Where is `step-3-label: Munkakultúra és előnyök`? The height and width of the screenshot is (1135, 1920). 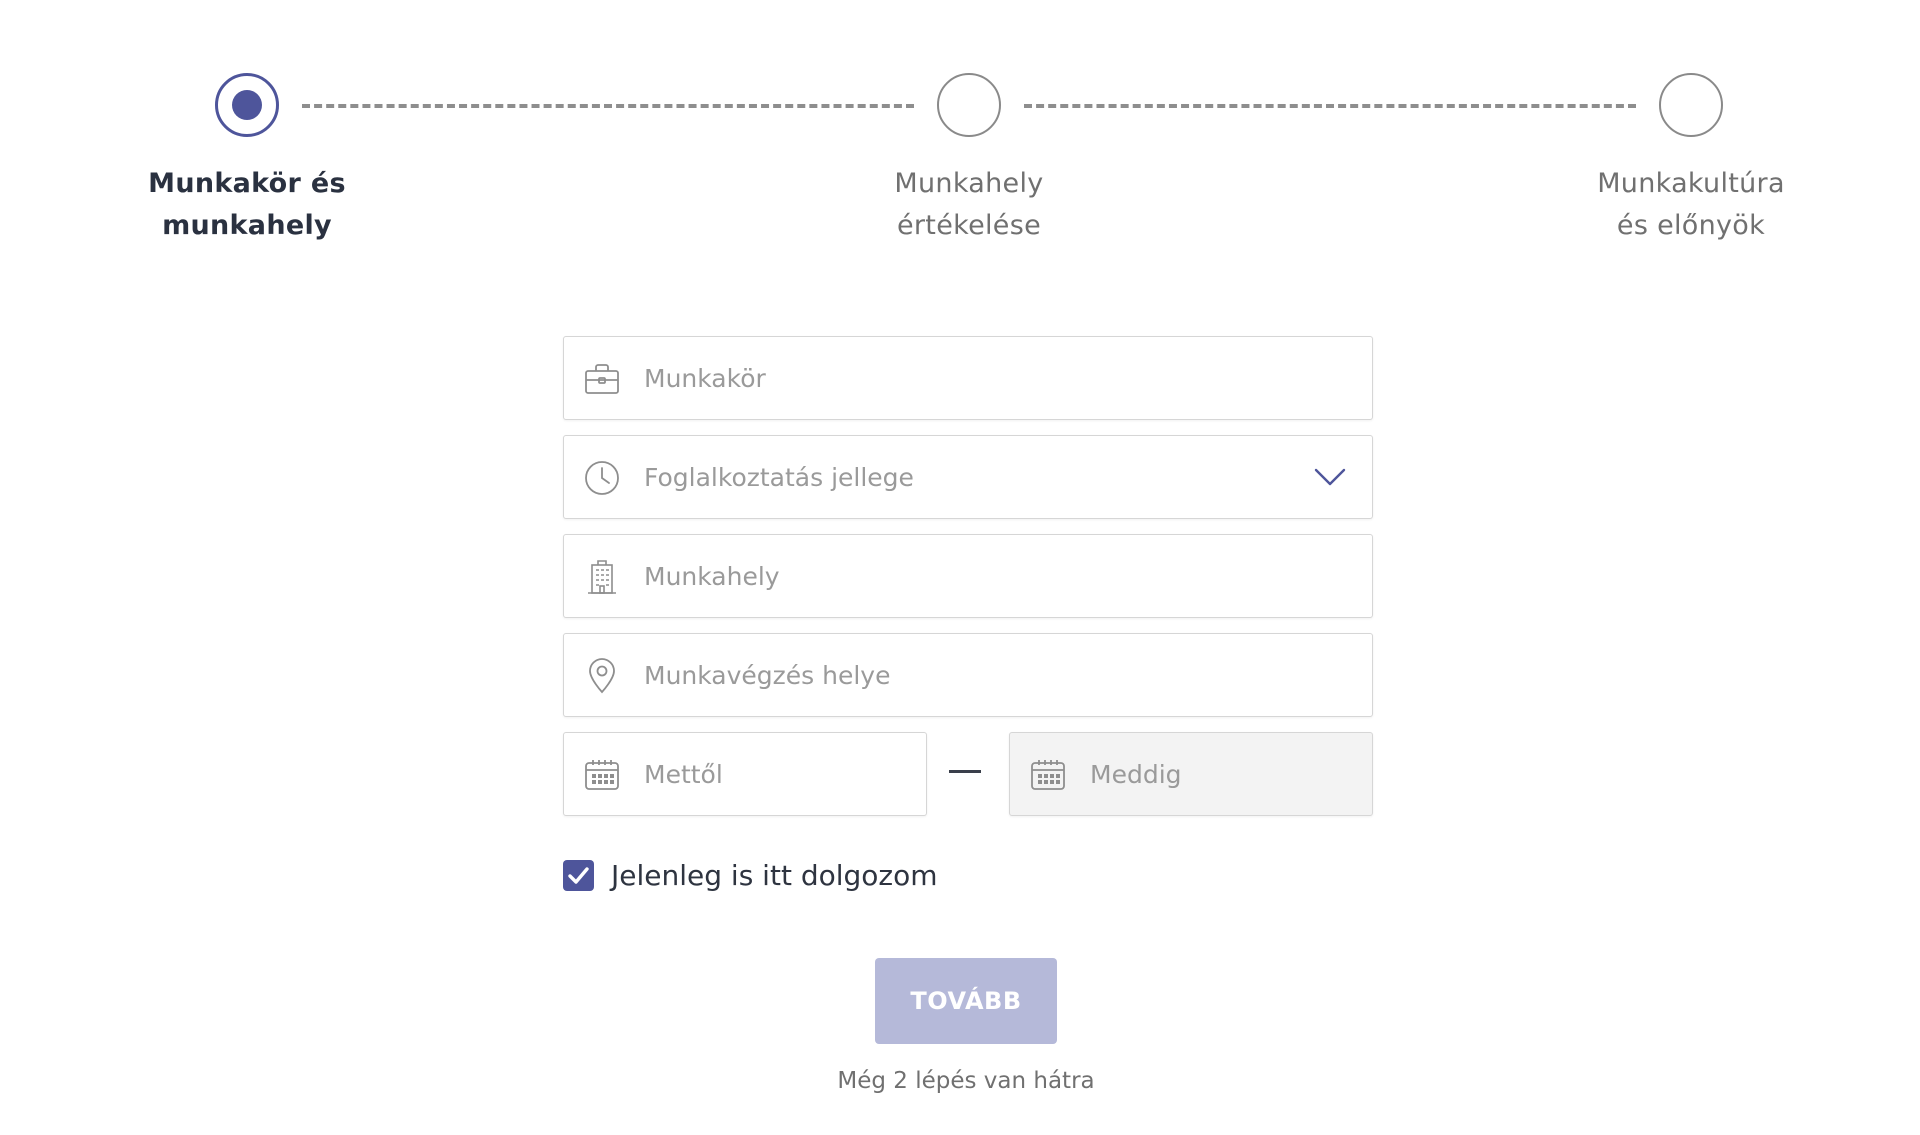
step-3-label: Munkakultúra és előnyök is located at coordinates (1691, 205).